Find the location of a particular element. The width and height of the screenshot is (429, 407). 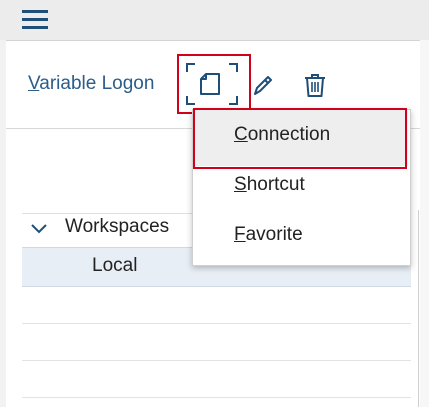

new-item-button is located at coordinates (214, 84).